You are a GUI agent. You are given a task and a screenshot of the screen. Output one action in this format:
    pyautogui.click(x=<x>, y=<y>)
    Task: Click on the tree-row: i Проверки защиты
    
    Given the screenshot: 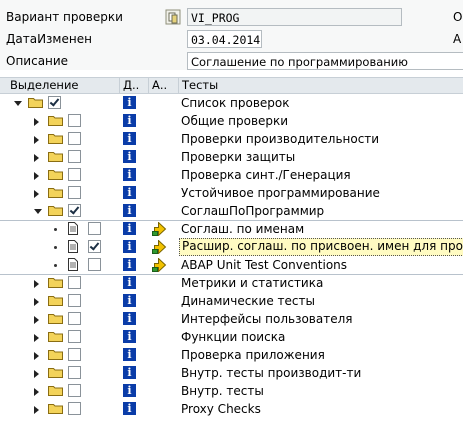 What is the action you would take?
    pyautogui.click(x=231, y=157)
    